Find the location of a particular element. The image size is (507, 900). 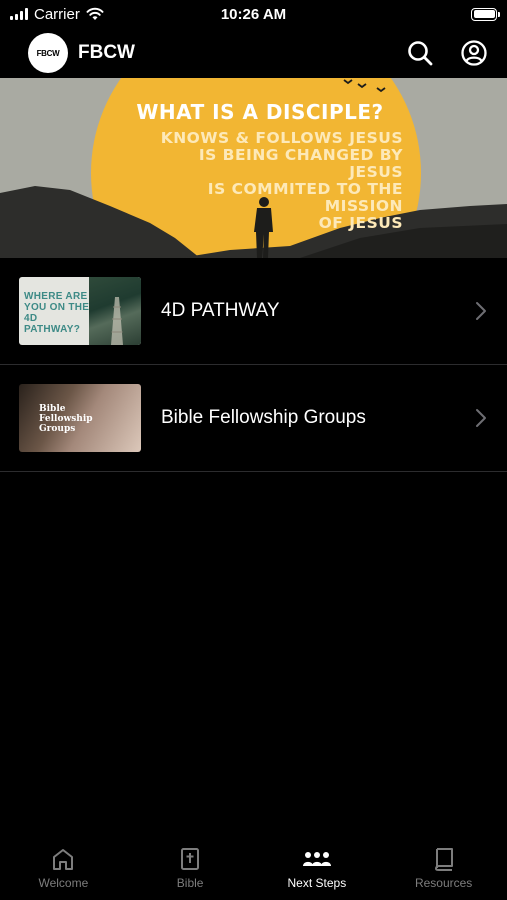

signal-icon is located at coordinates (19, 14).